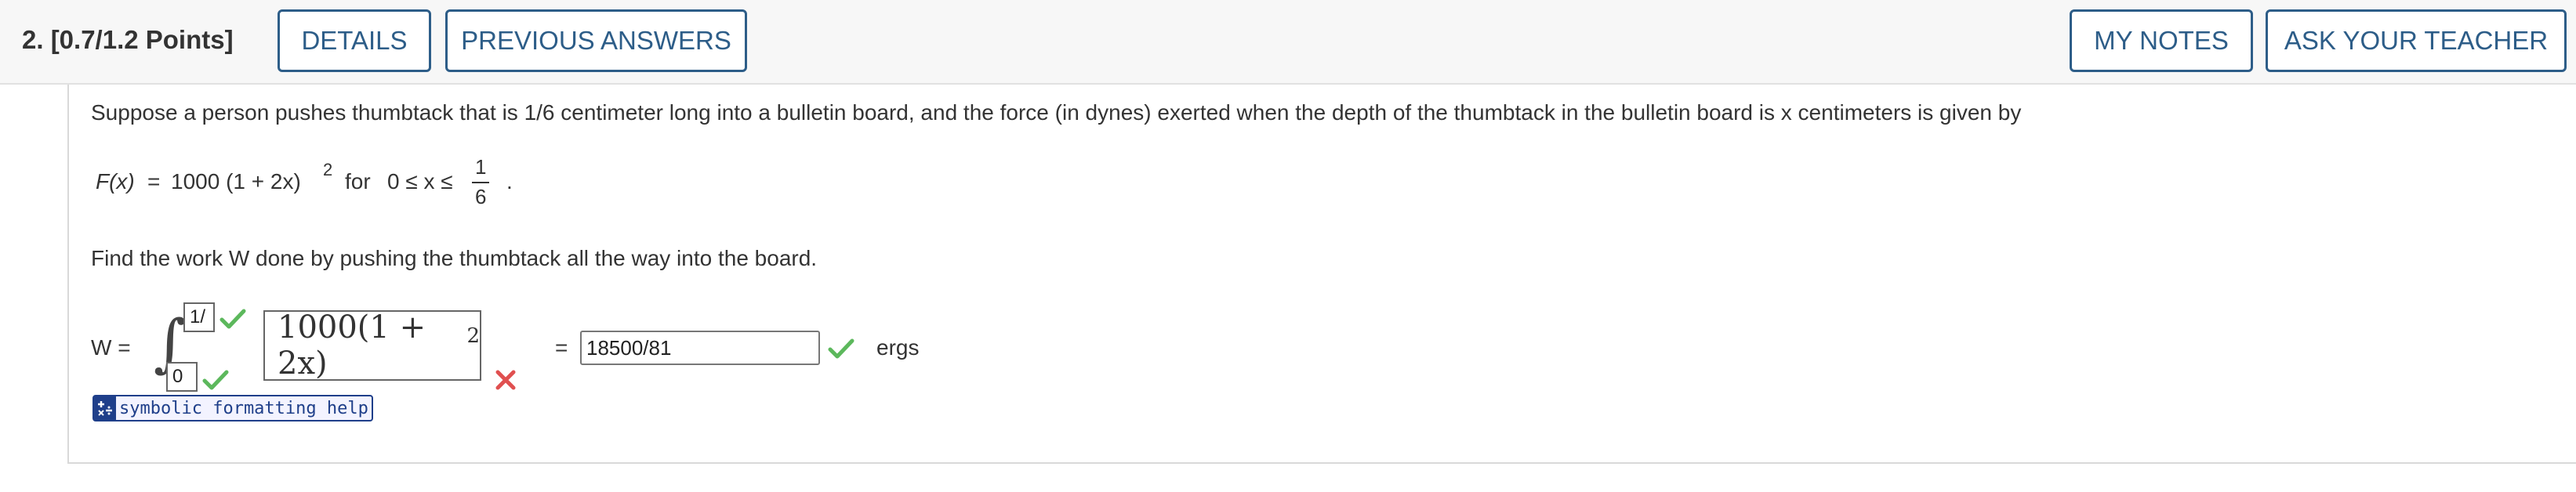  I want to click on symbolic-help-icon, so click(105, 408).